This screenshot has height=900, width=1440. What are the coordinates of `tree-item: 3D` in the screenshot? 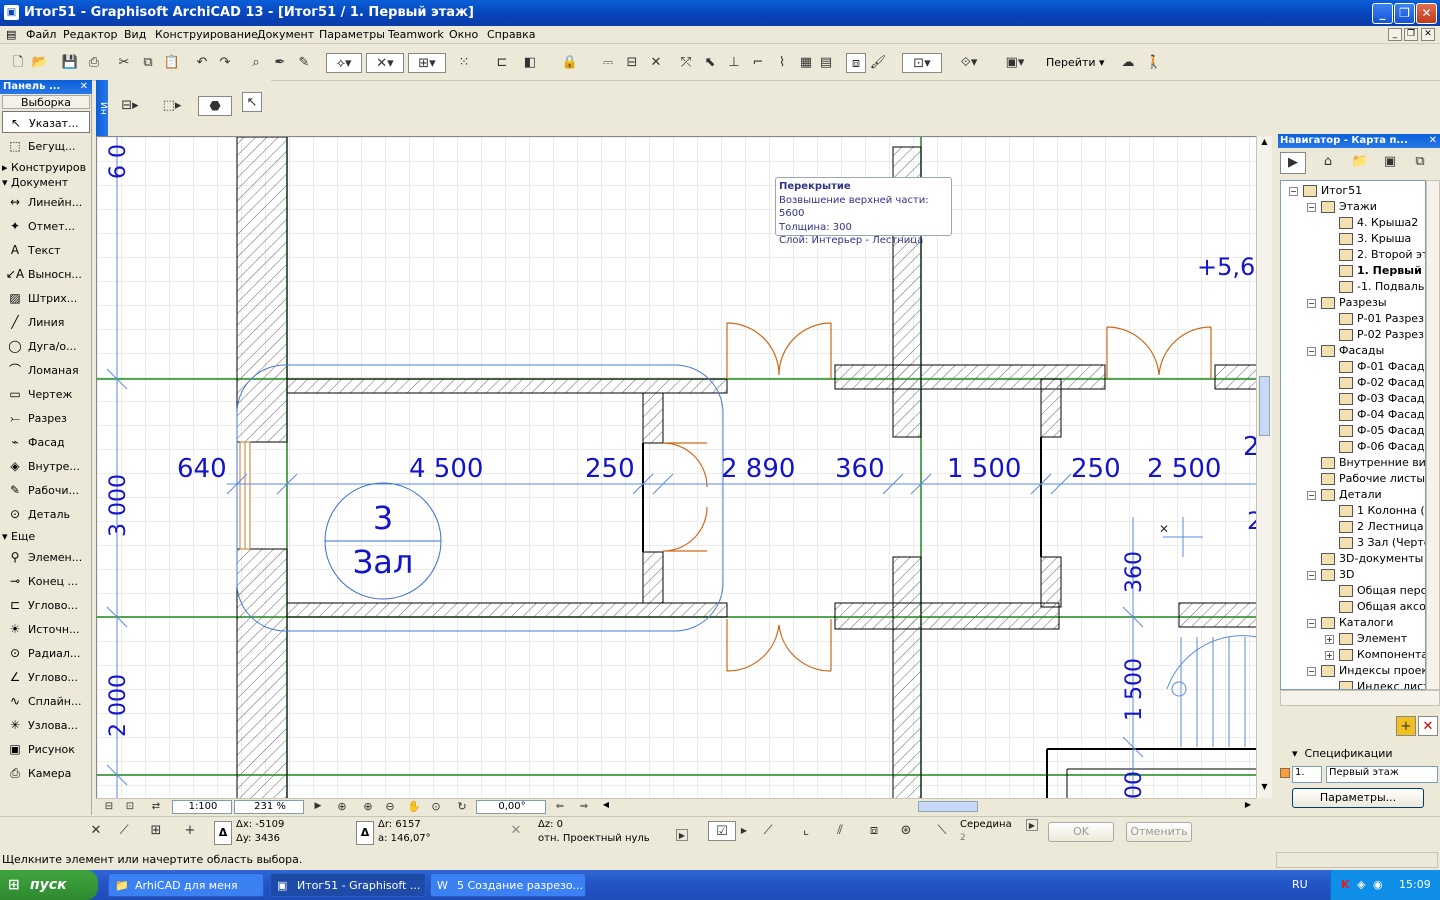 It's located at (1337, 575).